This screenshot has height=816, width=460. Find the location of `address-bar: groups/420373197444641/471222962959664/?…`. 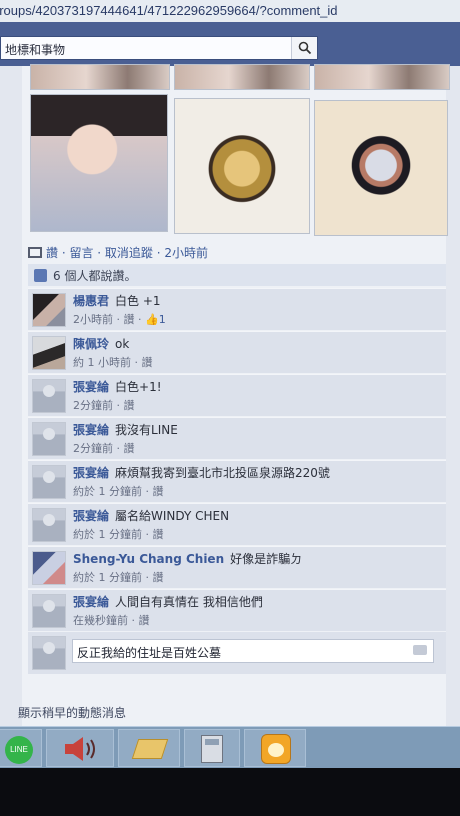

address-bar: groups/420373197444641/471222962959664/?… is located at coordinates (230, 11).